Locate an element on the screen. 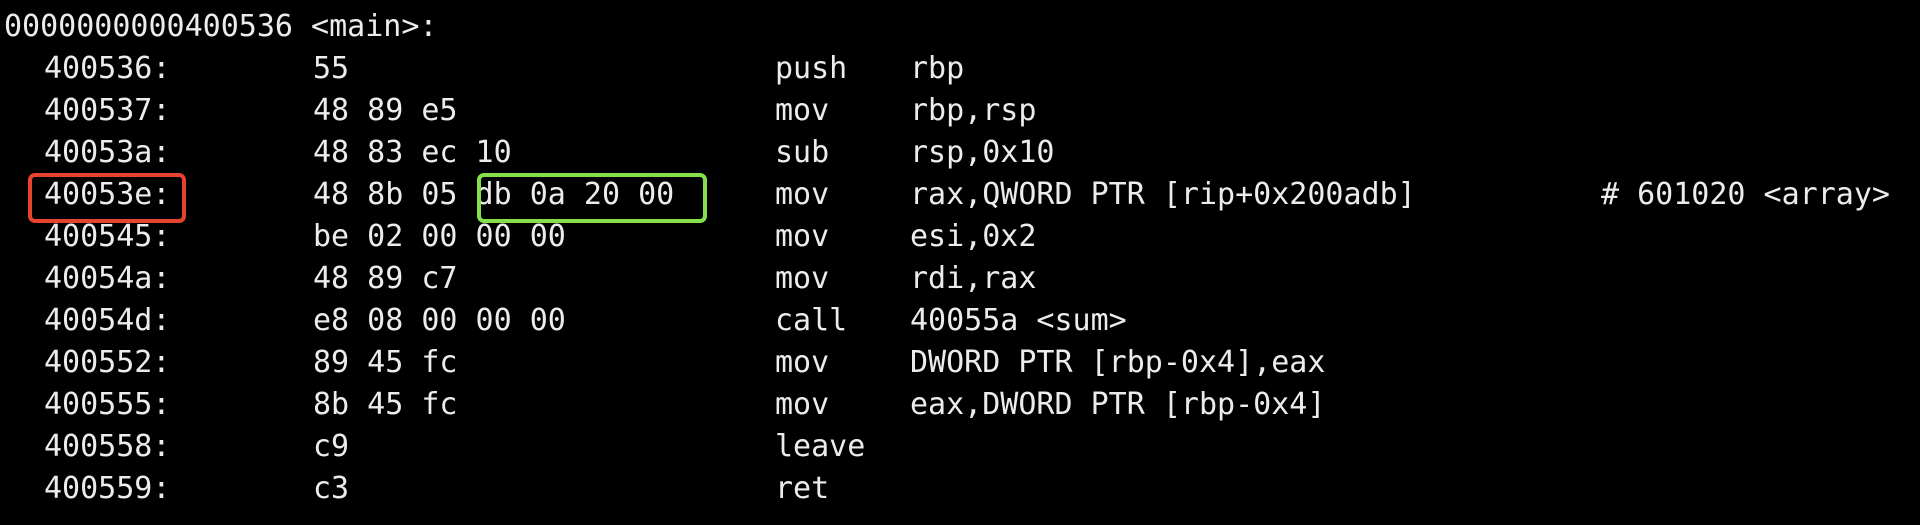  instruction-operands: rbp,rsp is located at coordinates (973, 110).